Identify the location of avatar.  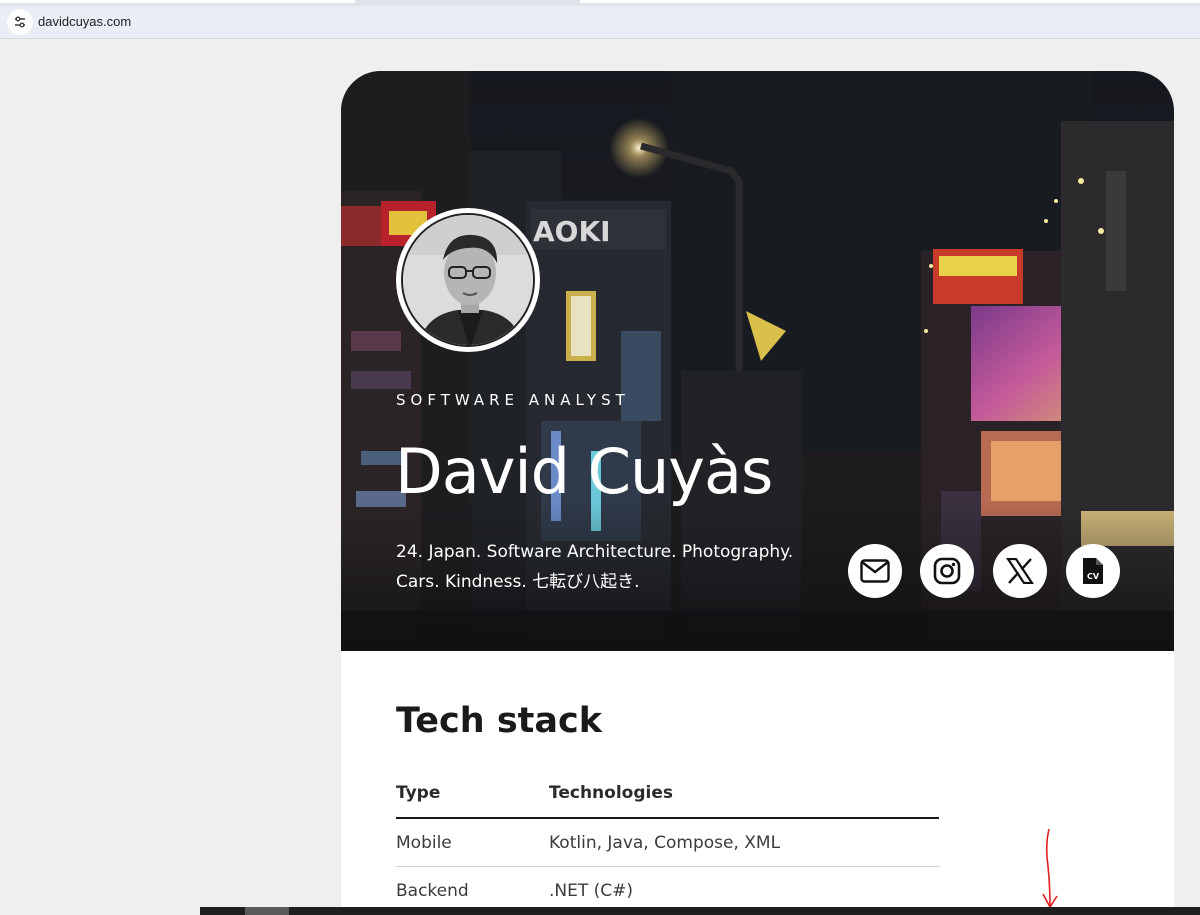
(468, 280).